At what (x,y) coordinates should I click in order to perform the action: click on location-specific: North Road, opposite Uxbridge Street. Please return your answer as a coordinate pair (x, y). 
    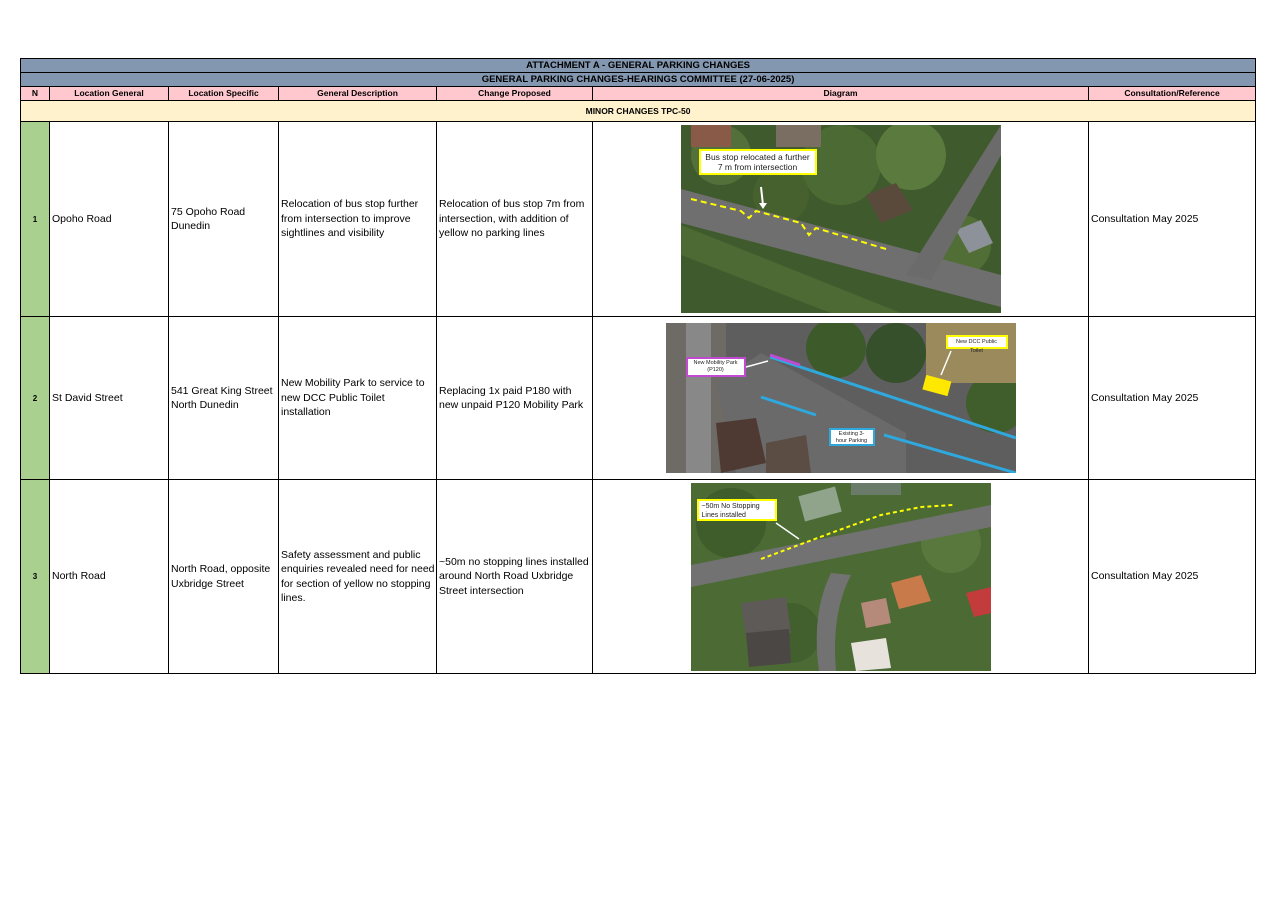
    Looking at the image, I should click on (223, 576).